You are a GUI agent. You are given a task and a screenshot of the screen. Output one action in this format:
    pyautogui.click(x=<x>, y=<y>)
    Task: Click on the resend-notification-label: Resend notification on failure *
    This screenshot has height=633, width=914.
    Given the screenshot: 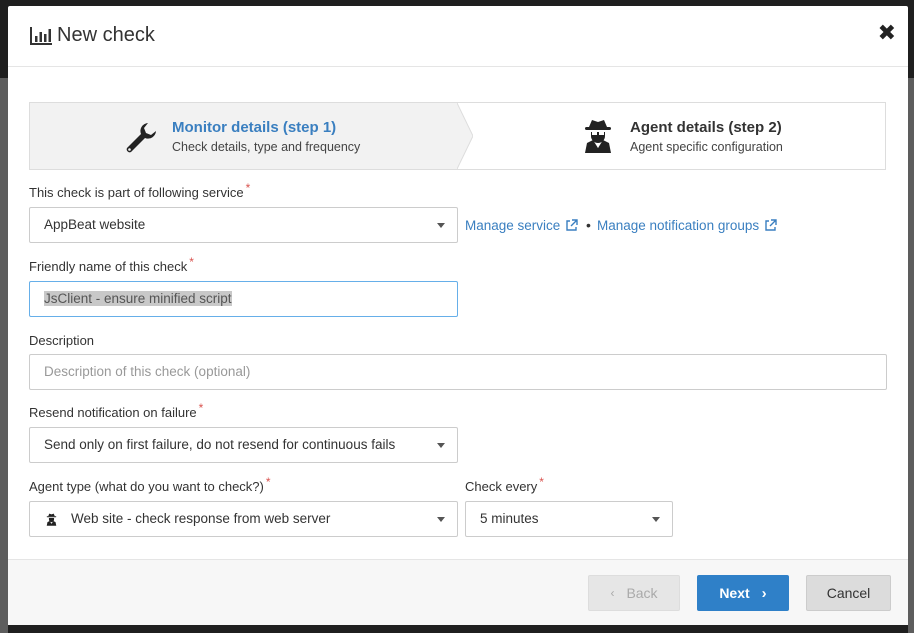 What is the action you would take?
    pyautogui.click(x=116, y=410)
    